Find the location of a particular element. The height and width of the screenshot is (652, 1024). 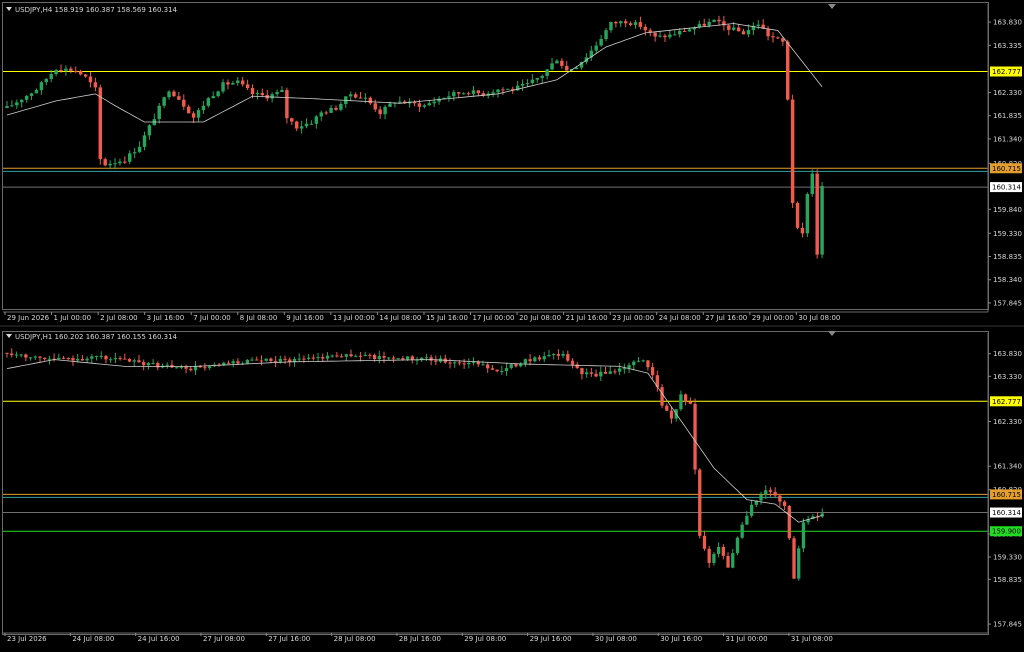

x-tick-label: 23 Jul 2026 is located at coordinates (27, 639).